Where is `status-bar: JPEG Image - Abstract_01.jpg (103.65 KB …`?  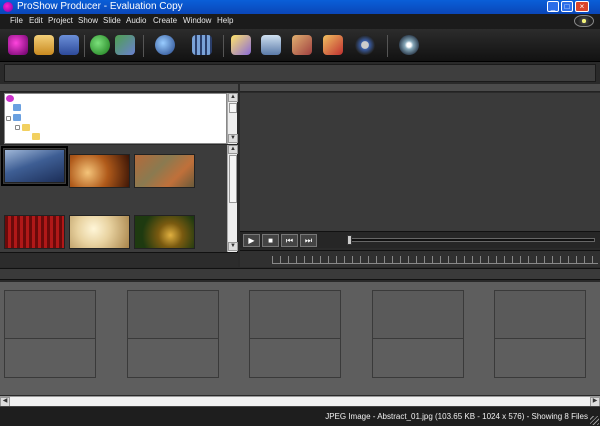
status-bar: JPEG Image - Abstract_01.jpg (103.65 KB … is located at coordinates (300, 416).